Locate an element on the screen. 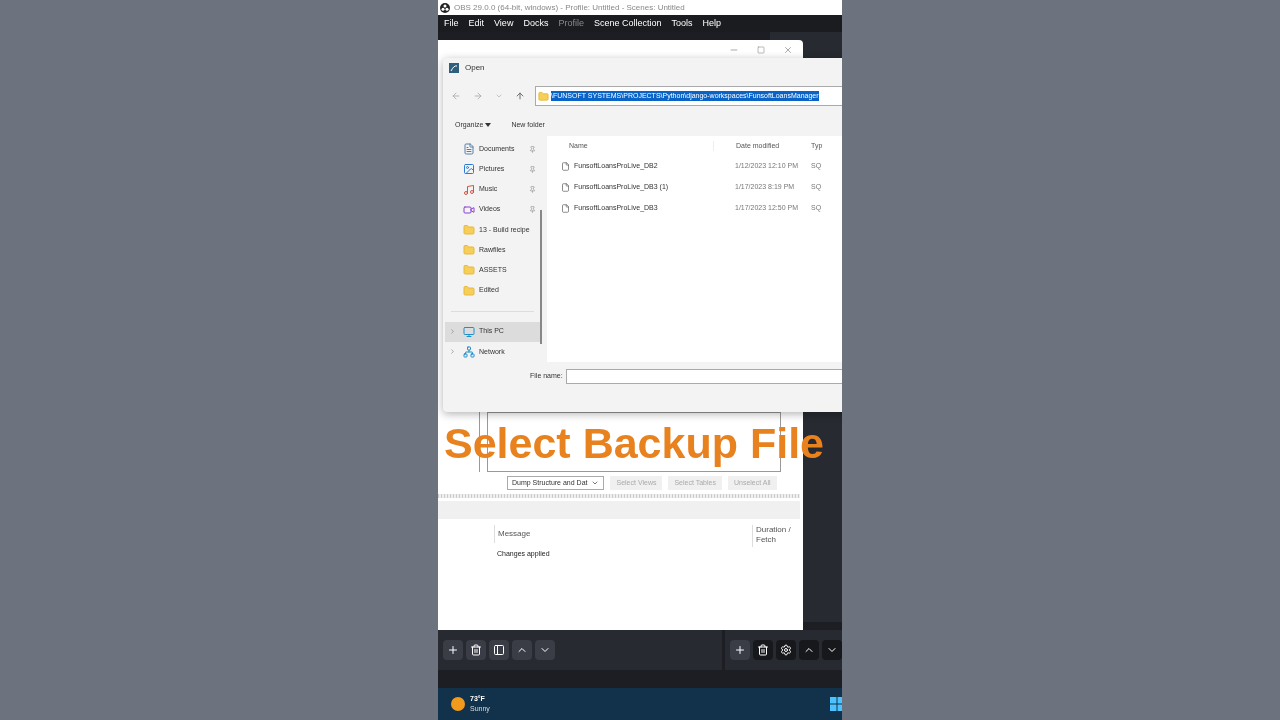 The width and height of the screenshot is (1280, 720). window-title: OBS 29.0.0 (64-bit, windows) - Profile: Untitled - Scenes: Untitled is located at coordinates (569, 7).